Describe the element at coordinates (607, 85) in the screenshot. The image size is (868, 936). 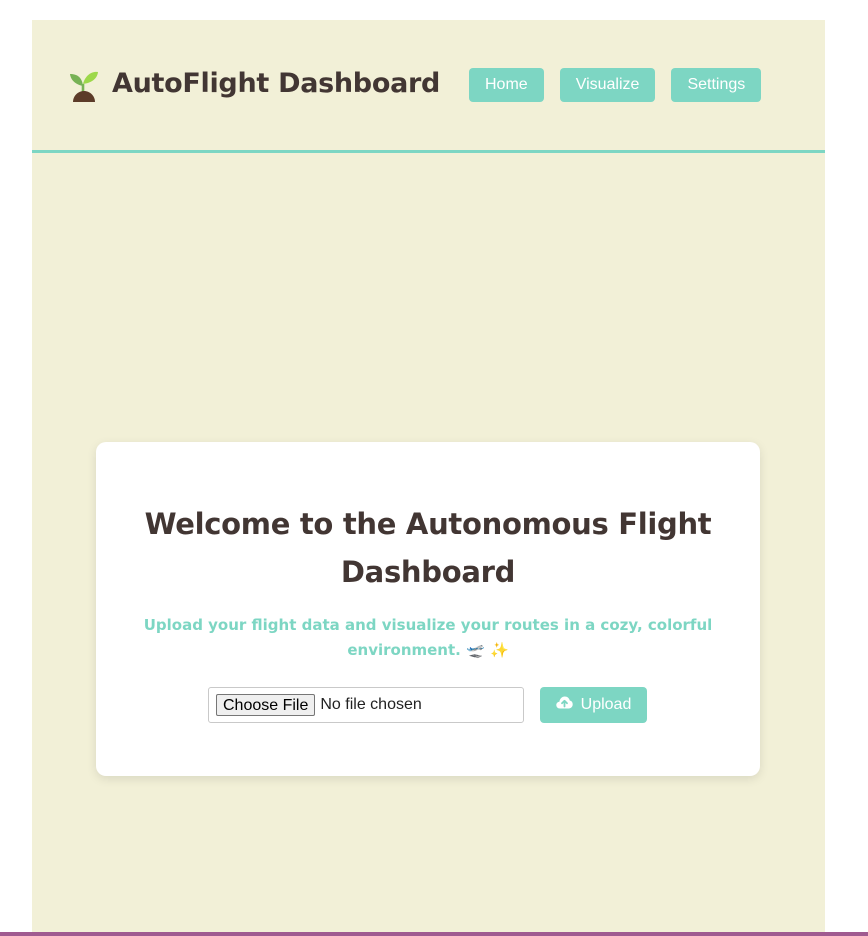
I see `nav-visualize-button: Visualize` at that location.